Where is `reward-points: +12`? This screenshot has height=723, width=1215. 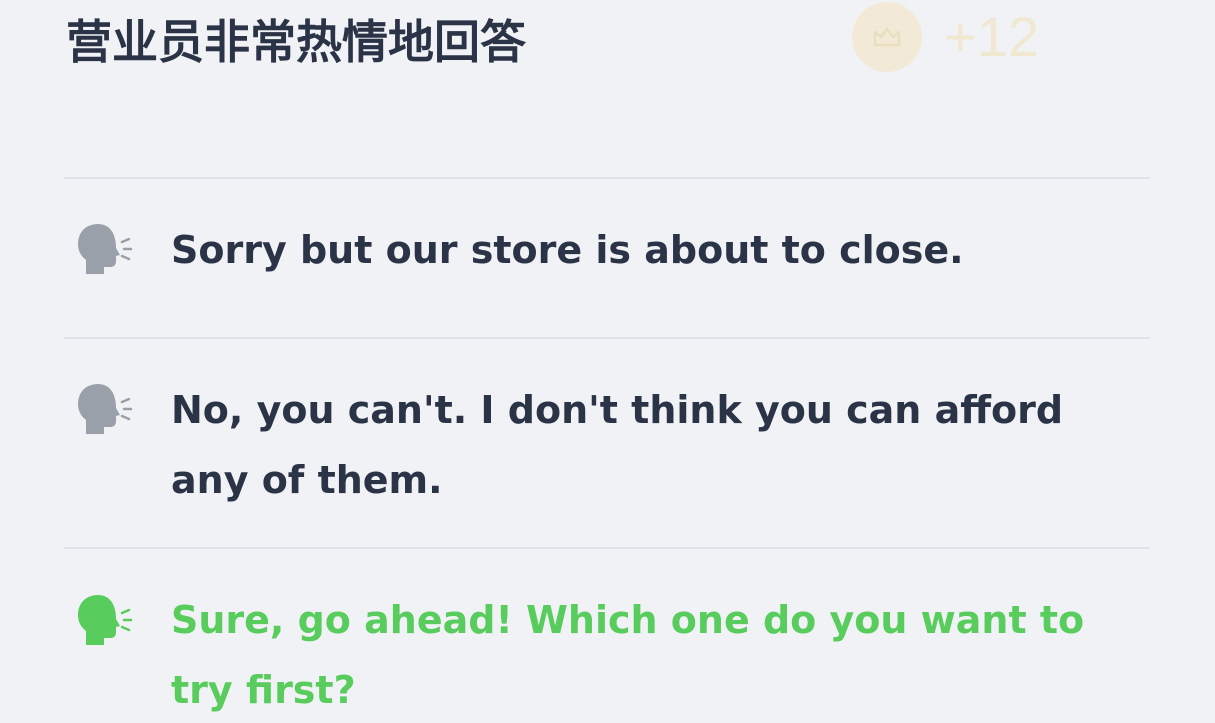
reward-points: +12 is located at coordinates (991, 36).